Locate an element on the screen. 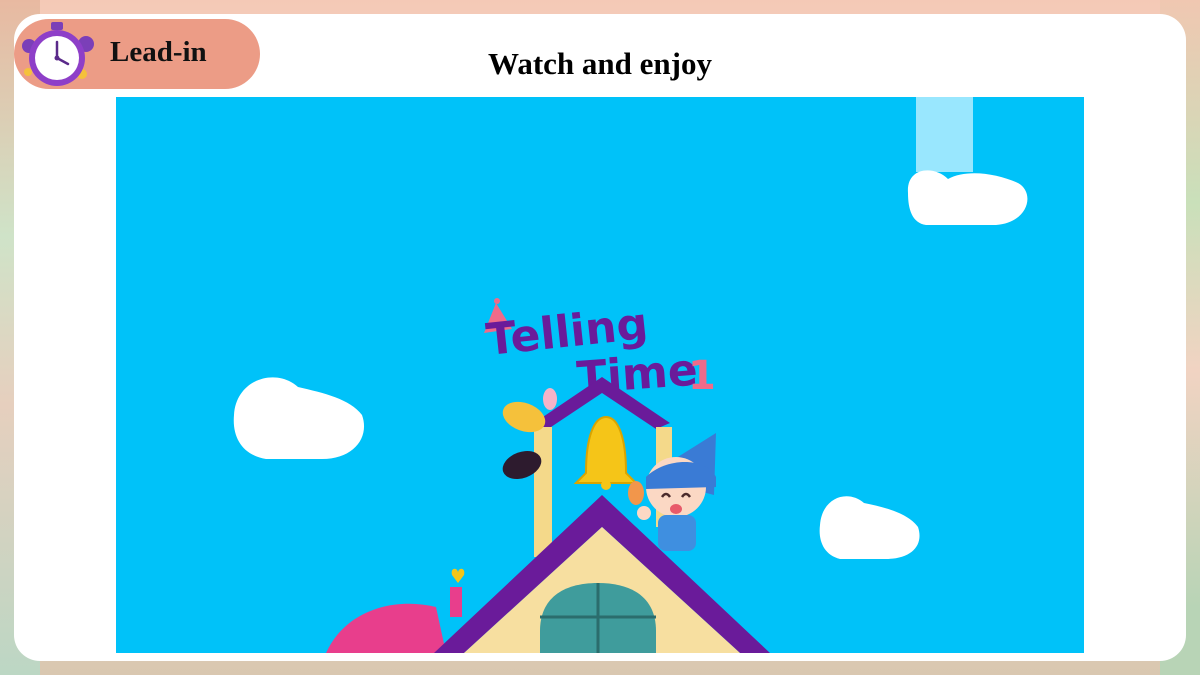 This screenshot has height=675, width=1200. tower-body is located at coordinates (543, 492).